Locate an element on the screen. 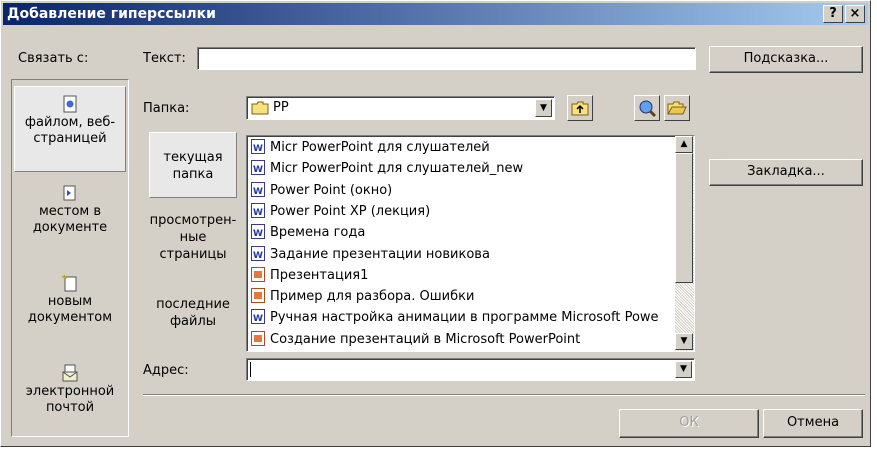  text-cursor is located at coordinates (250, 369).